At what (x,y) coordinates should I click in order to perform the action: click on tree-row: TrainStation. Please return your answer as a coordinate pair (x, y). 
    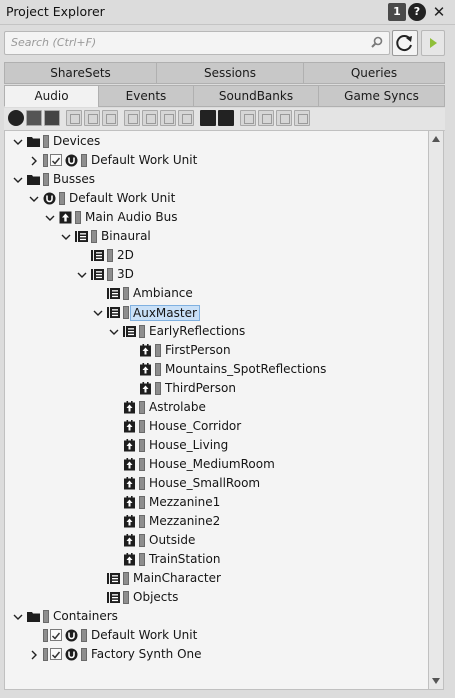
    Looking at the image, I should click on (217, 559).